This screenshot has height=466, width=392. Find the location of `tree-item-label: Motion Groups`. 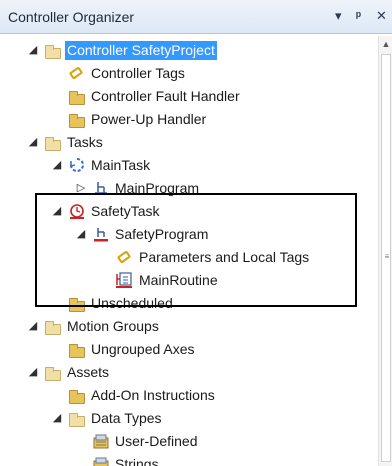

tree-item-label: Motion Groups is located at coordinates (113, 326).